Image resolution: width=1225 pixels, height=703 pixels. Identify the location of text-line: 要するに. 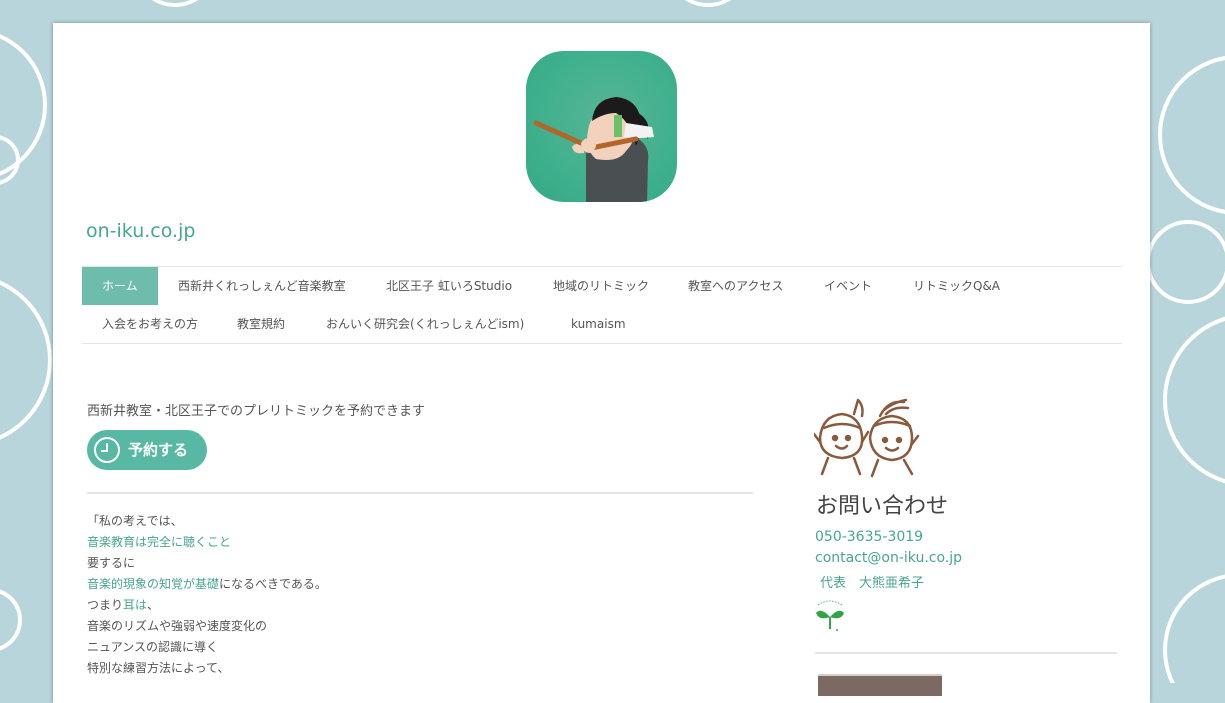
(111, 563).